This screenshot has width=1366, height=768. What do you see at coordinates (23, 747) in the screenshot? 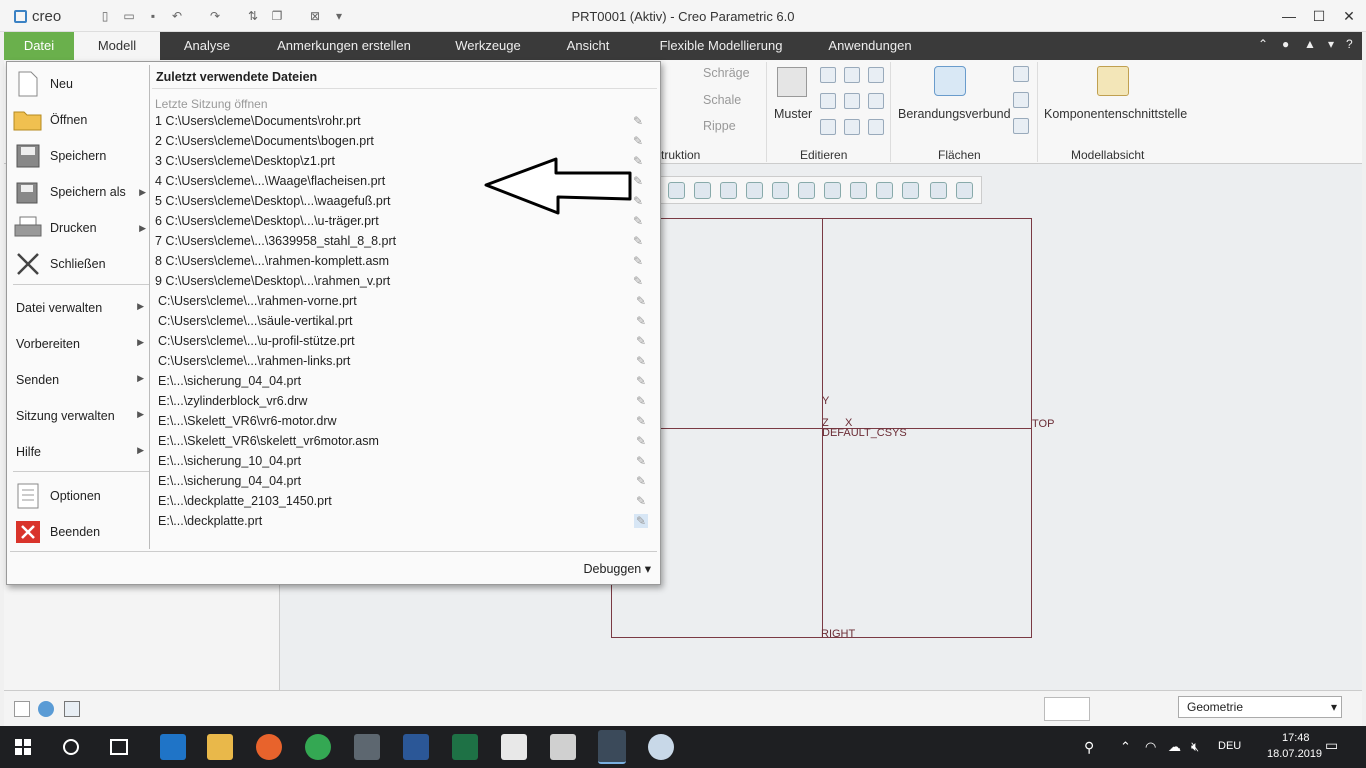
I see `windows-start-icon` at bounding box center [23, 747].